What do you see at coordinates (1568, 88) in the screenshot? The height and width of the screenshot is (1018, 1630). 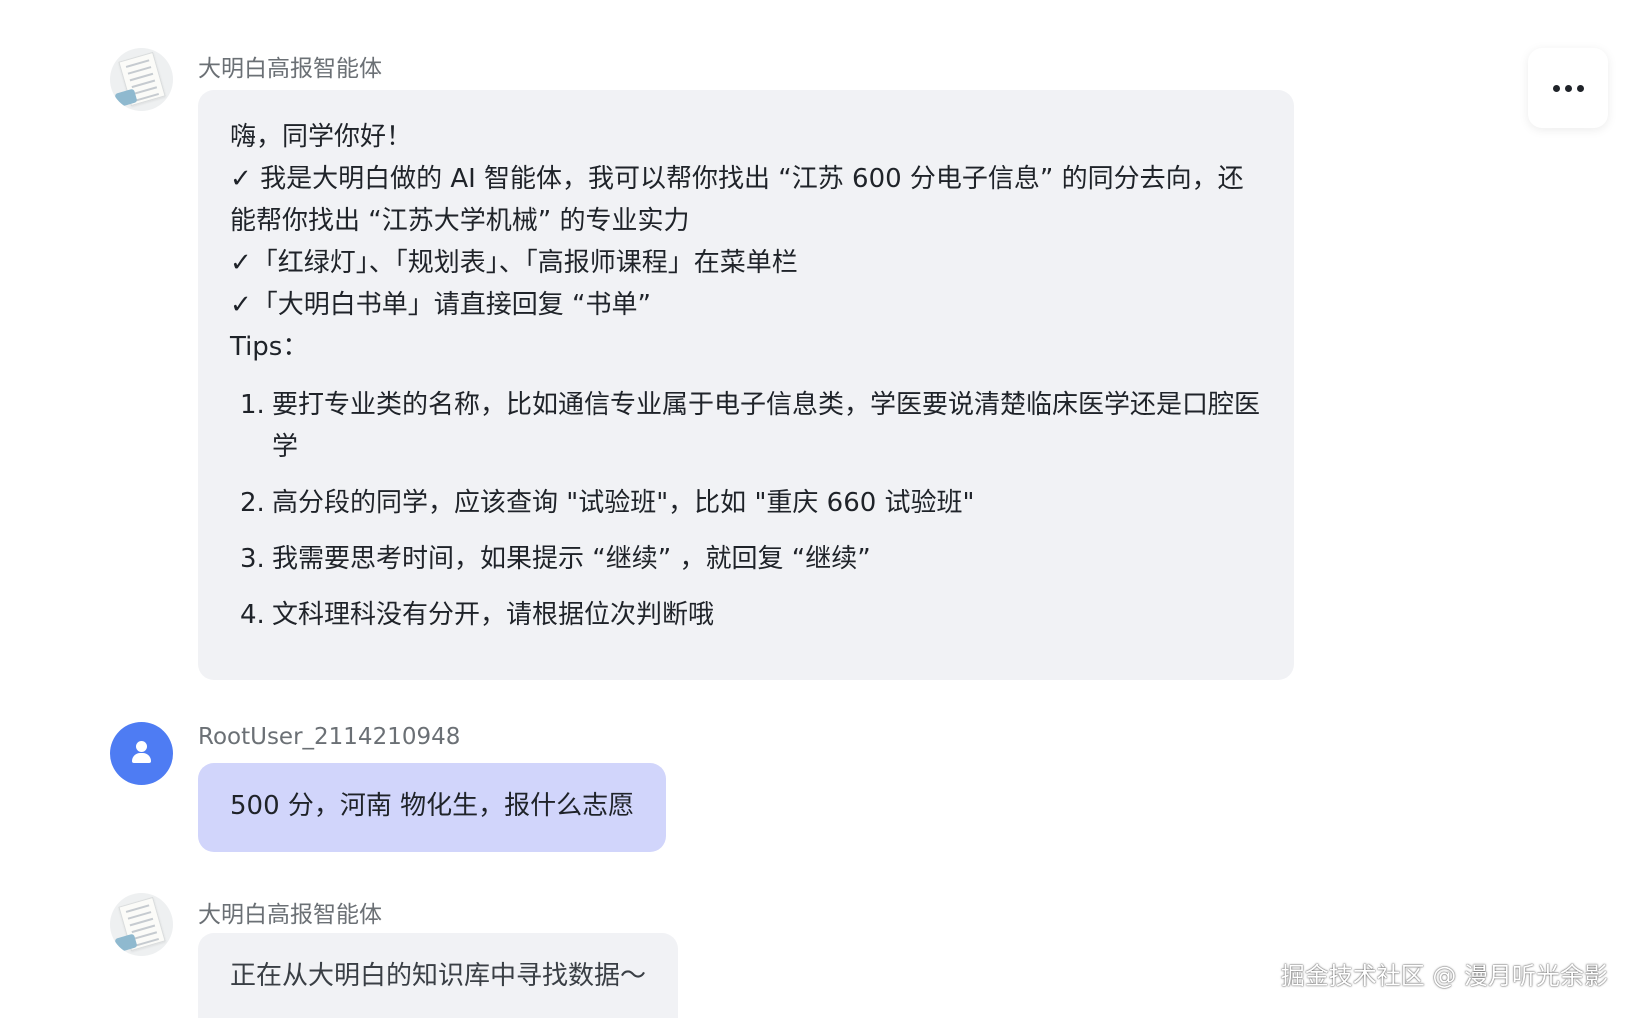 I see `more-options-button` at bounding box center [1568, 88].